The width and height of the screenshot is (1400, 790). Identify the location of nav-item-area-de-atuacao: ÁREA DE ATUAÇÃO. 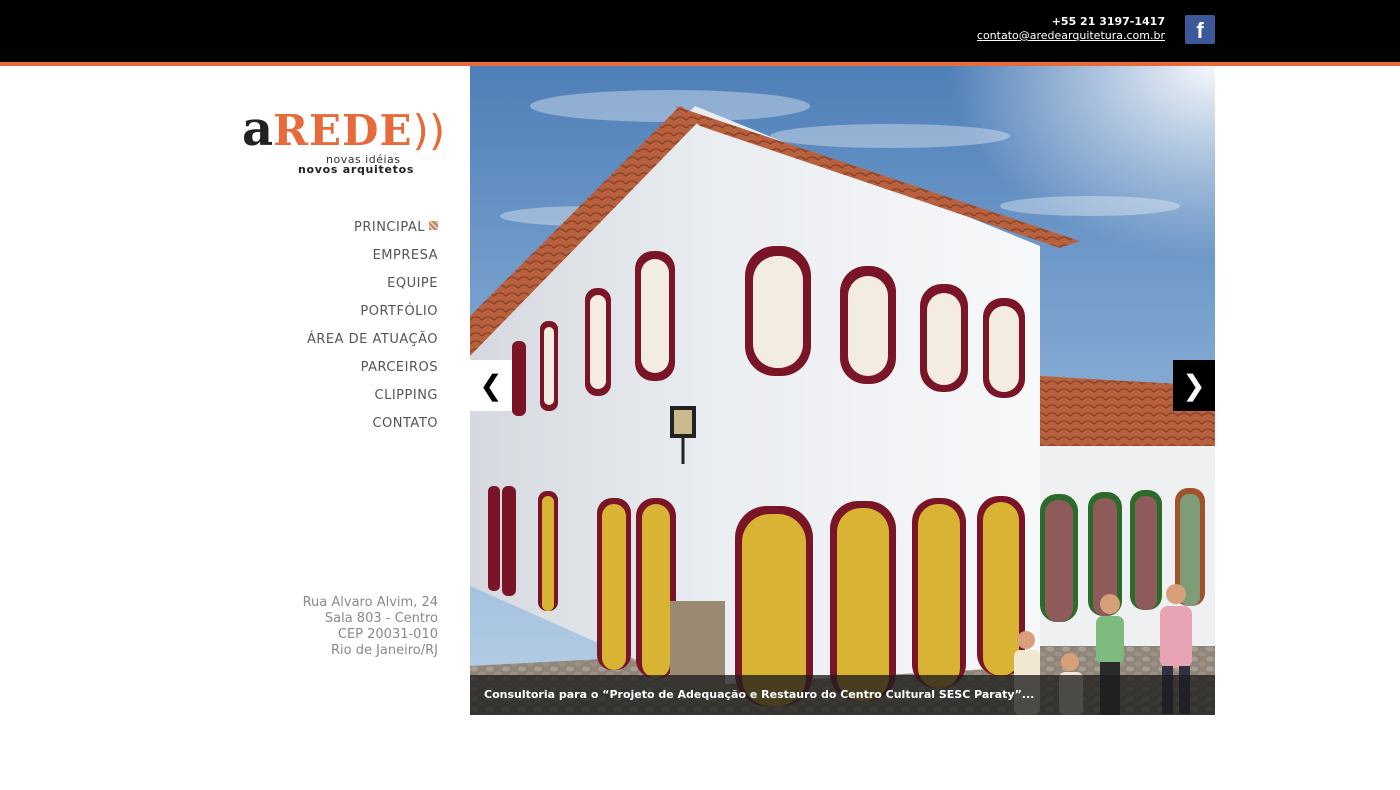
(372, 345).